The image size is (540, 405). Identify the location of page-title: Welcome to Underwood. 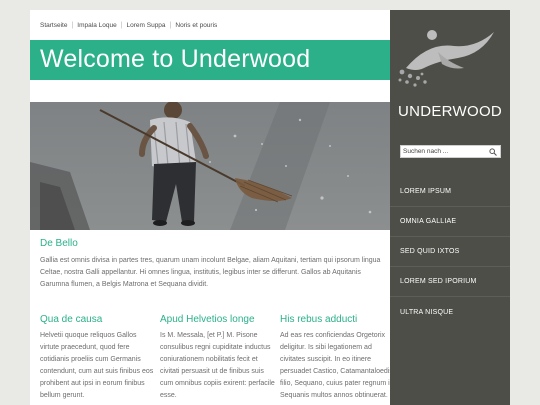
(175, 59).